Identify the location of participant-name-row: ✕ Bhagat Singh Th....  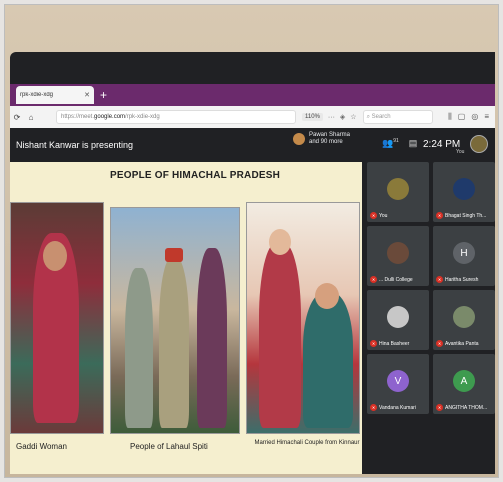
(464, 215).